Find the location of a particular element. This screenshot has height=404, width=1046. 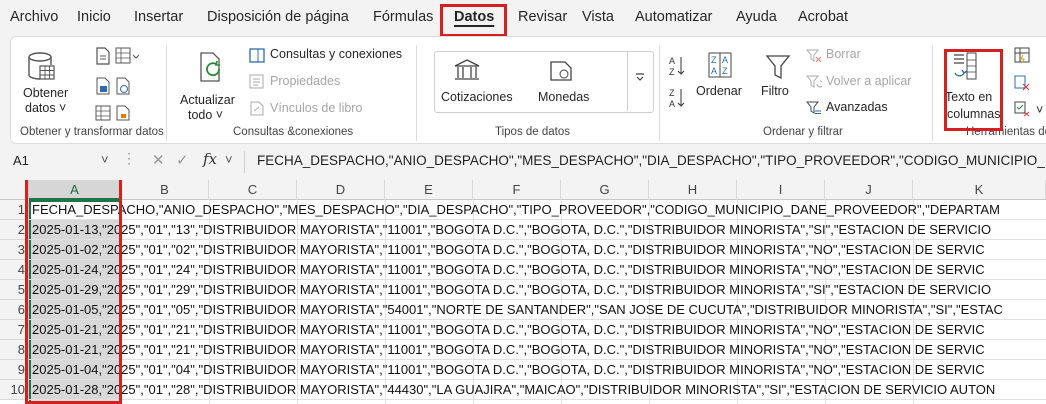

filtro-button: Filtro is located at coordinates (775, 91).